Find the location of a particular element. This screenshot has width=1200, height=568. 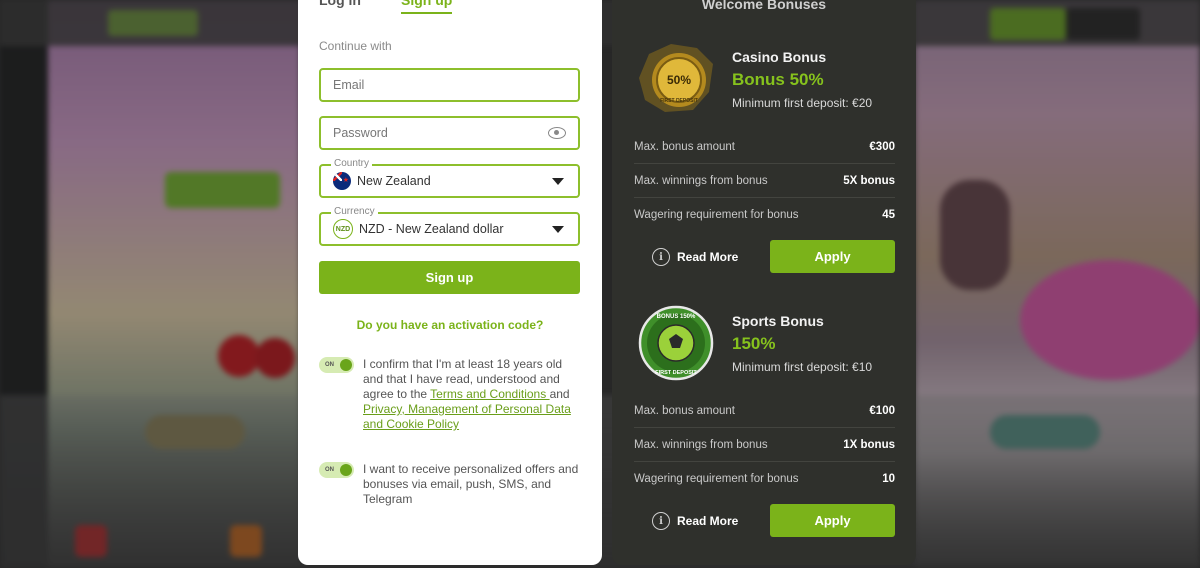

currency-select: NZD NZD - New Zealand dollar is located at coordinates (449, 229).